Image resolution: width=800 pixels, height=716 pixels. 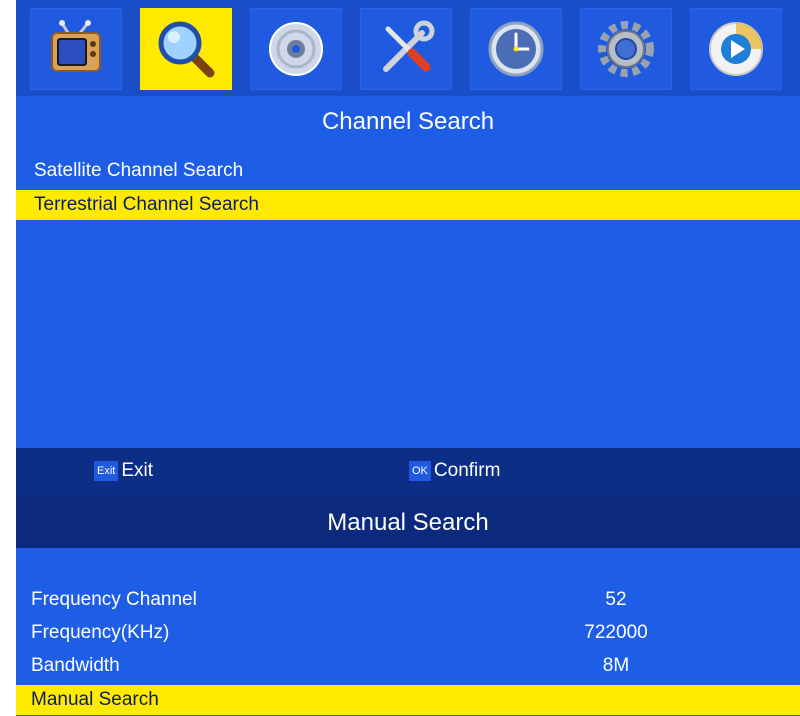 I want to click on manual-search-button: Manual Search, so click(x=408, y=700).